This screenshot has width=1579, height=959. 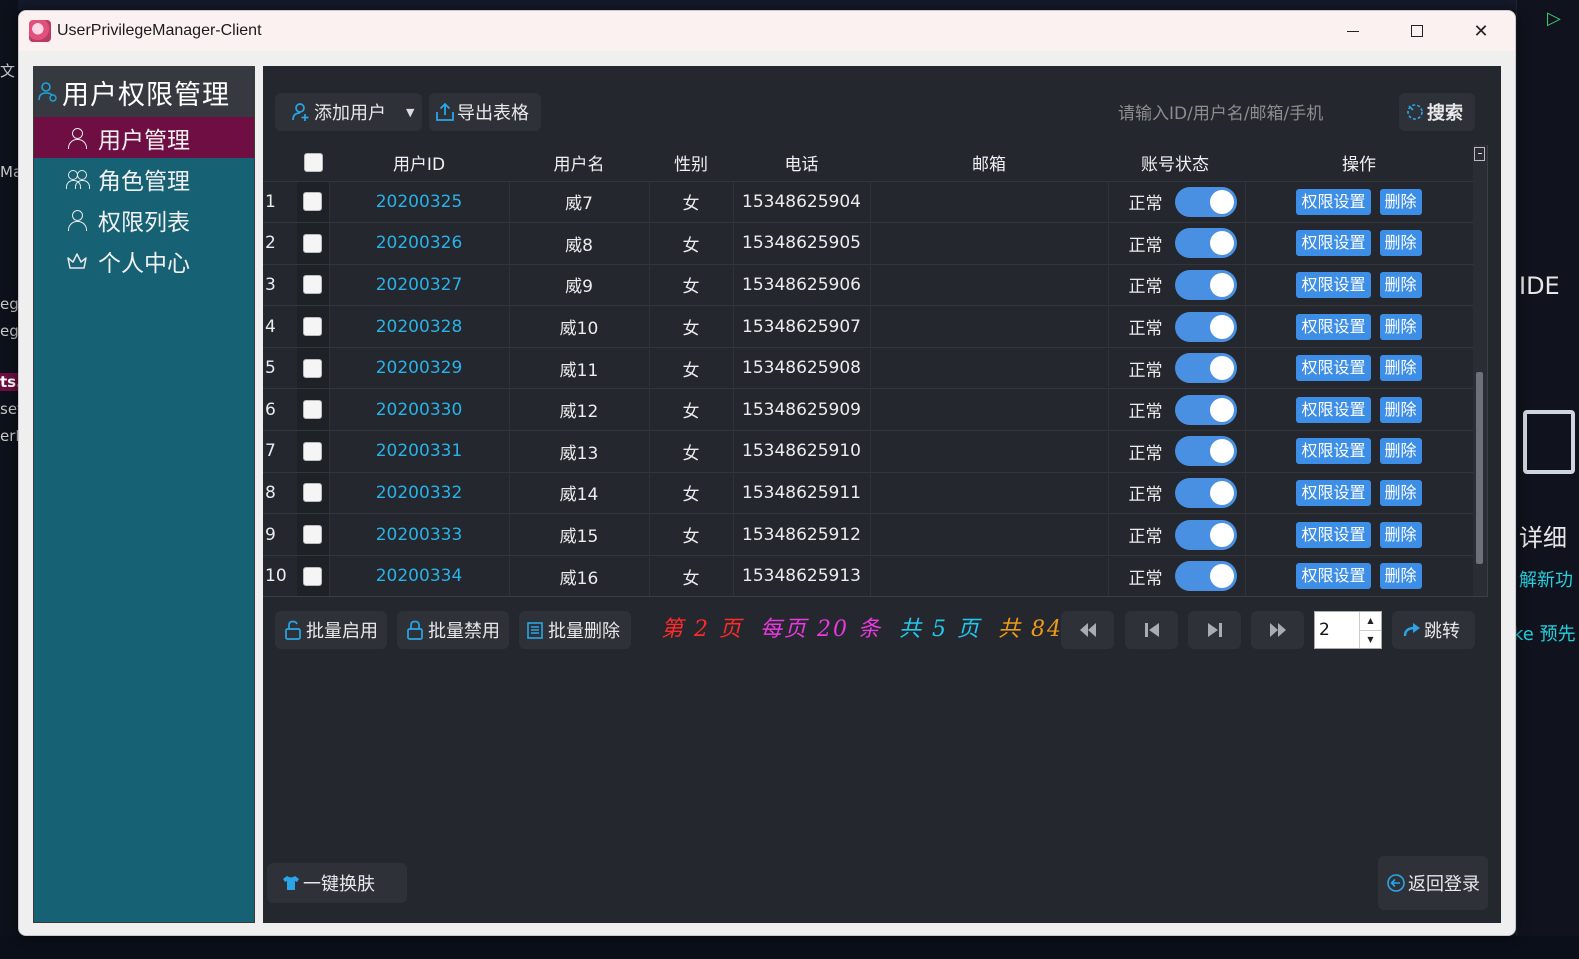 What do you see at coordinates (419, 326) in the screenshot?
I see `user-id-cell: 20200328` at bounding box center [419, 326].